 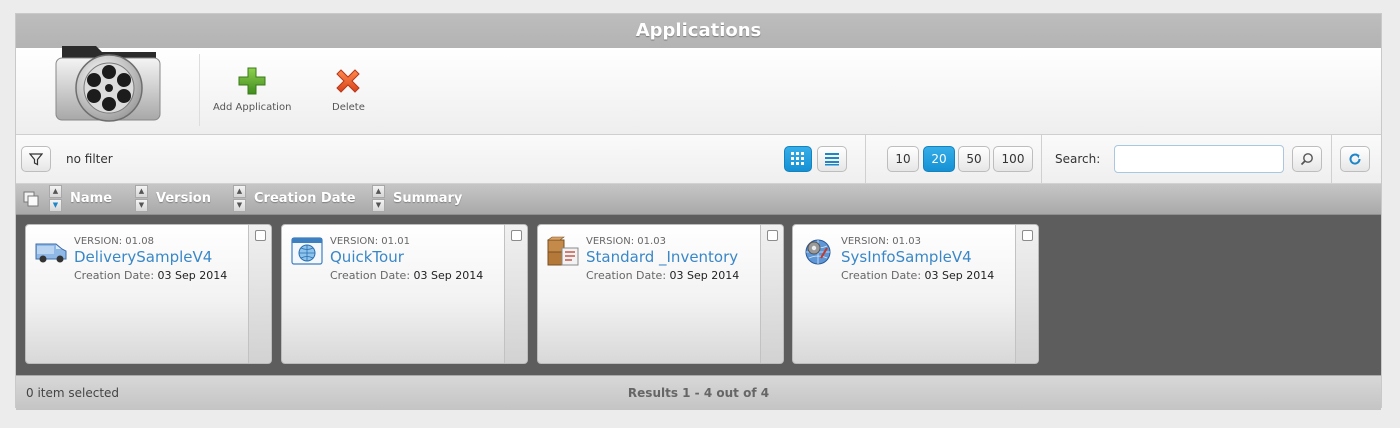 I want to click on delete-x-icon, so click(x=348, y=81).